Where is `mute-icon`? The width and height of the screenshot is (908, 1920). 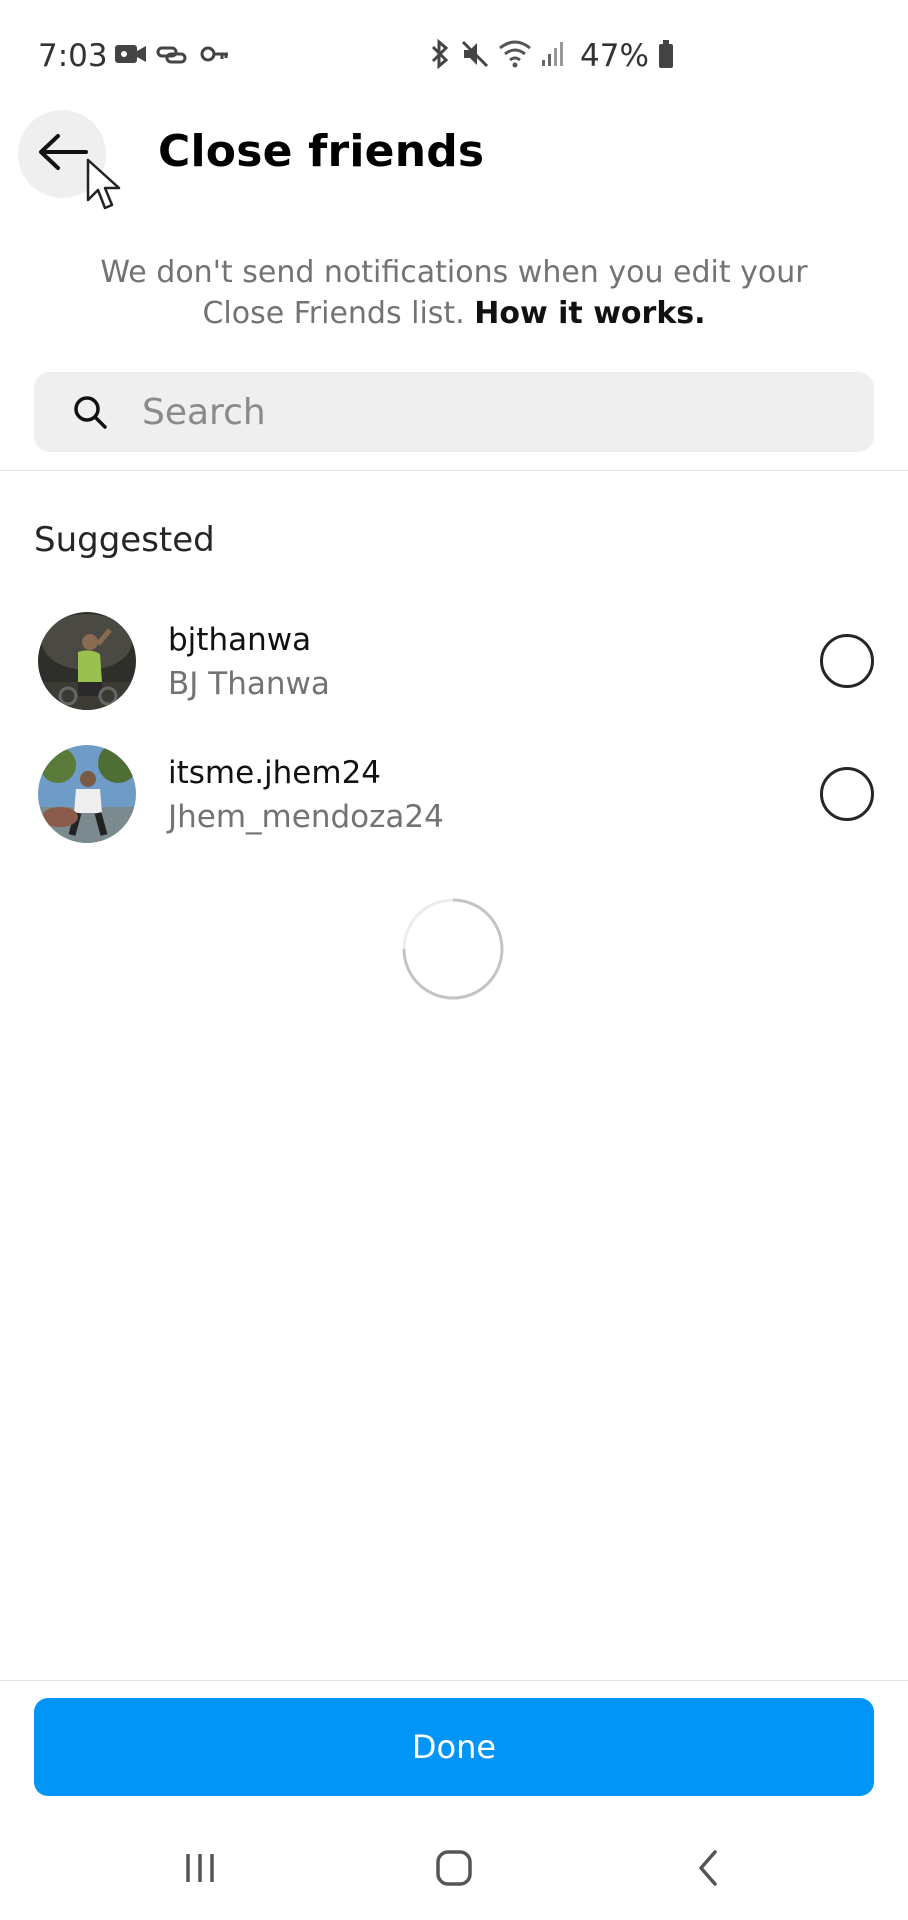
mute-icon is located at coordinates (475, 56).